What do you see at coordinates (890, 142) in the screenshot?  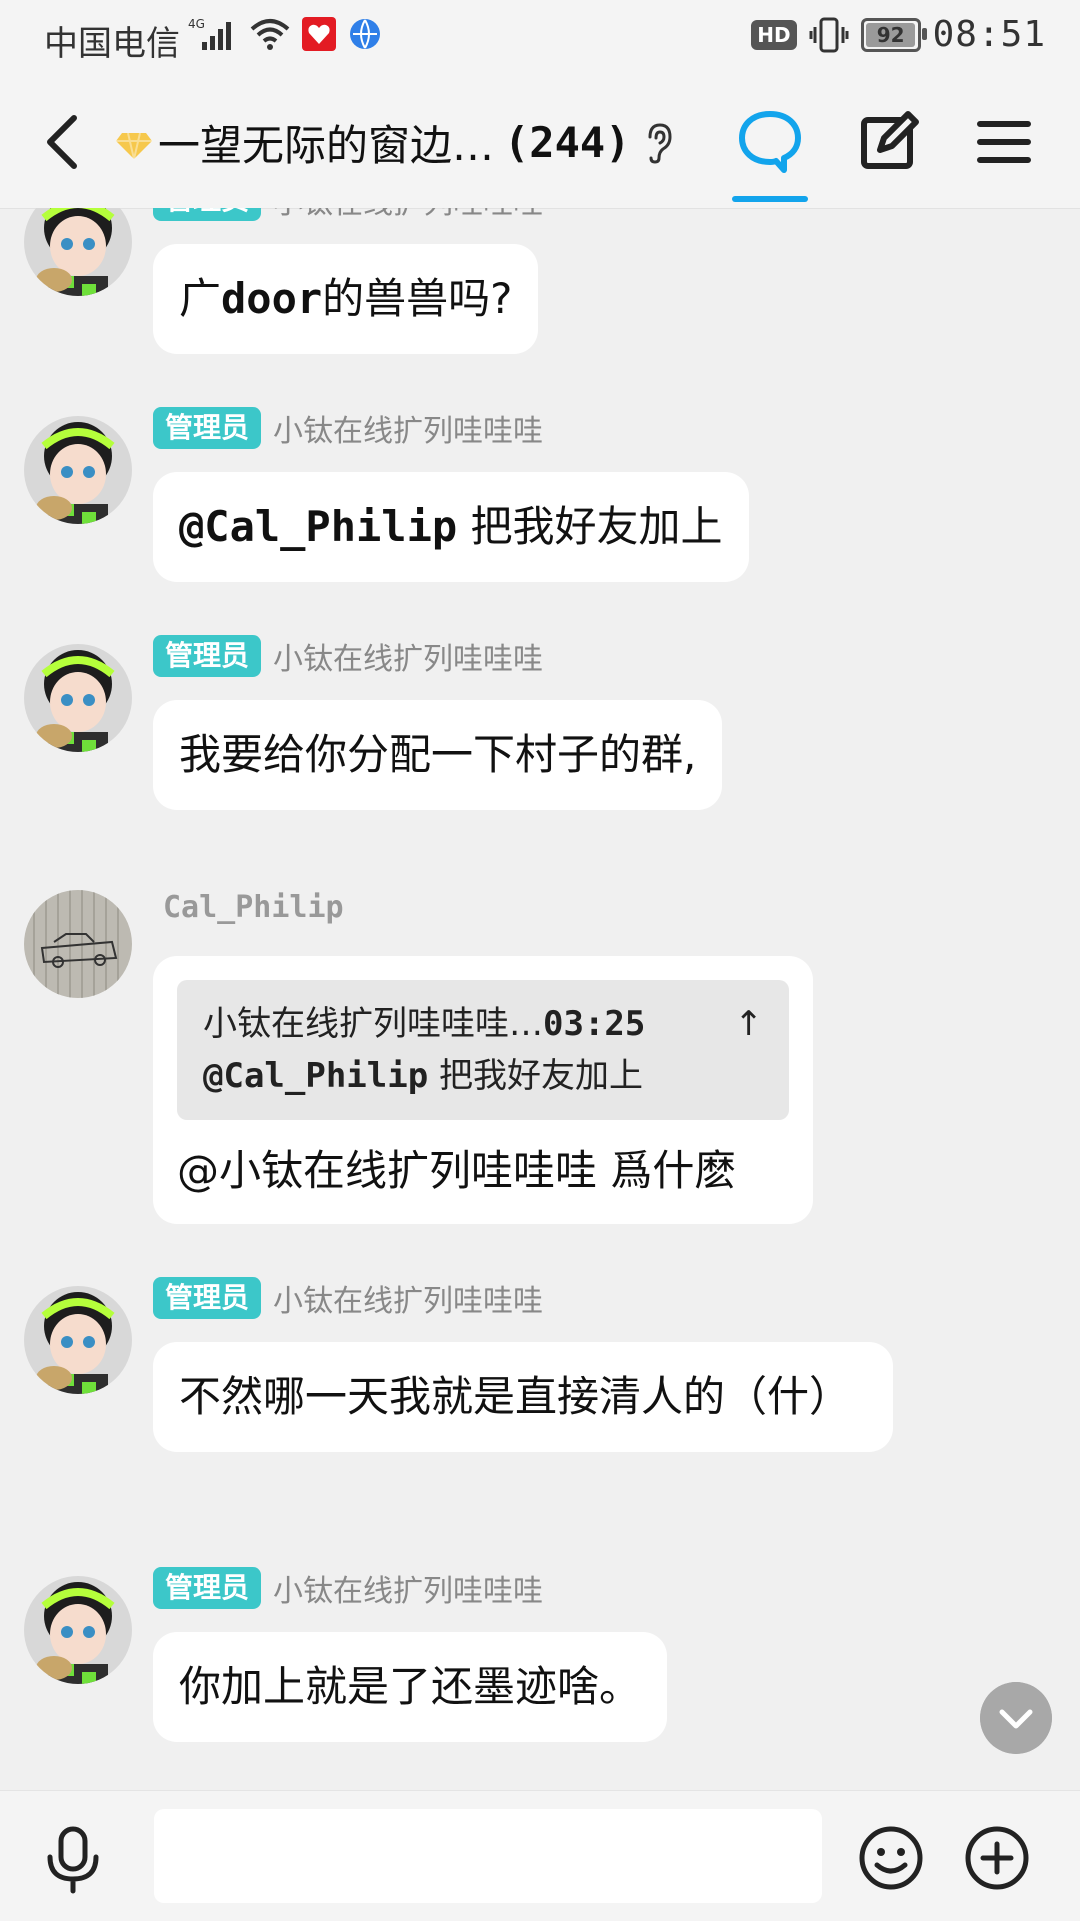 I see `edit-icon` at bounding box center [890, 142].